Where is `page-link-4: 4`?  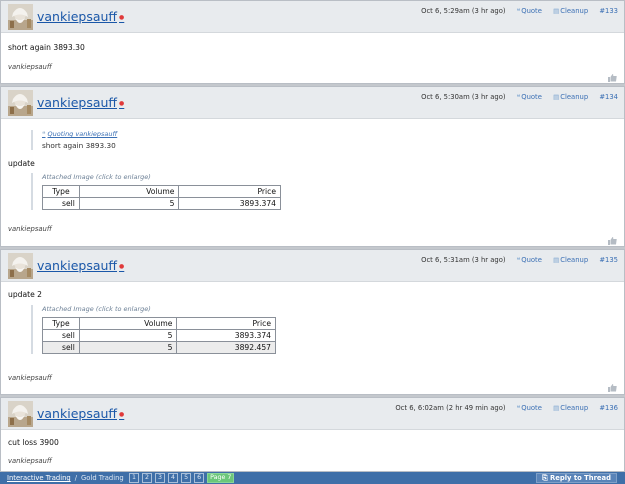 page-link-4: 4 is located at coordinates (173, 478).